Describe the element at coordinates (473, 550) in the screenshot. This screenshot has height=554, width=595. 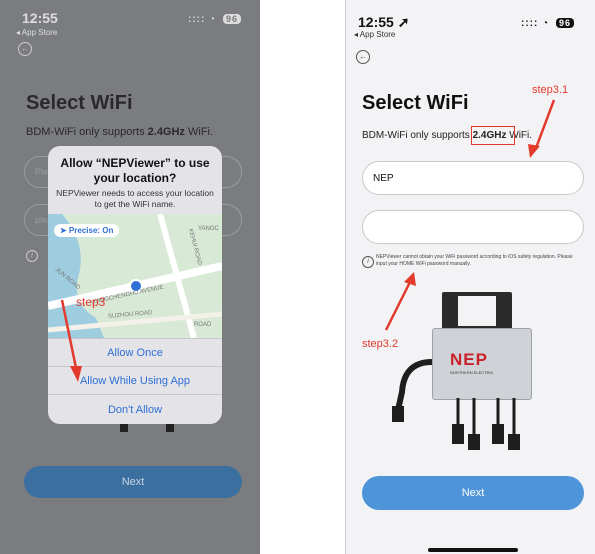
I see `home-indicator` at that location.